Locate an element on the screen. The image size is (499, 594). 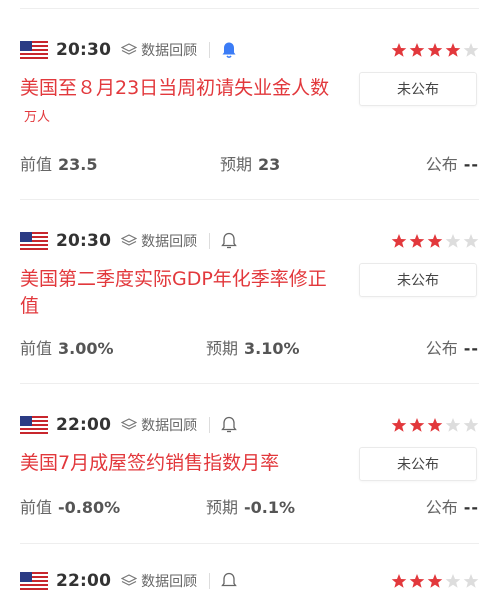
event-card: 22:00 数据回顾 is located at coordinates (249, 581).